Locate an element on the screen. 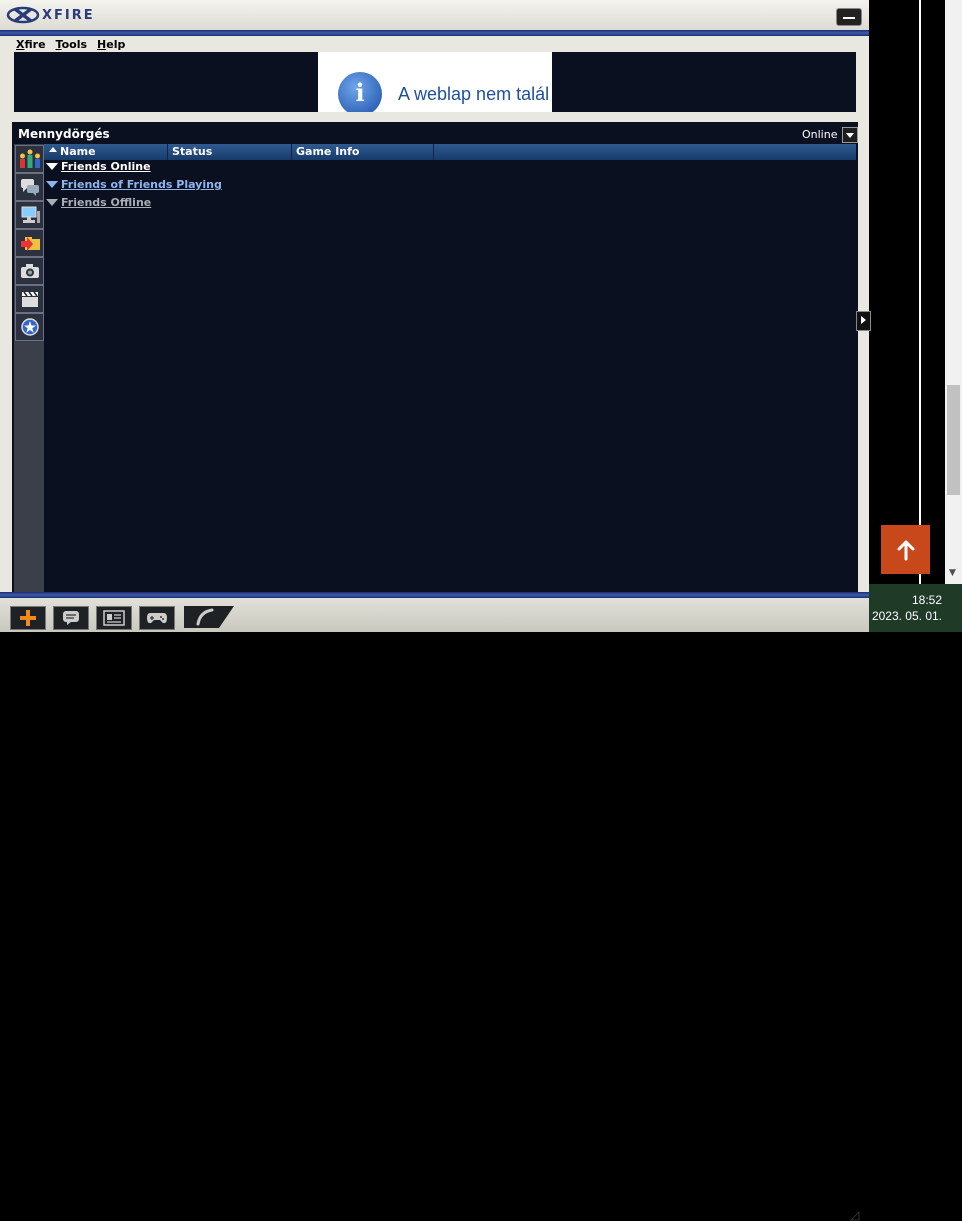 The height and width of the screenshot is (1221, 962). clock-date: 2023. 05. 01. is located at coordinates (906, 616).